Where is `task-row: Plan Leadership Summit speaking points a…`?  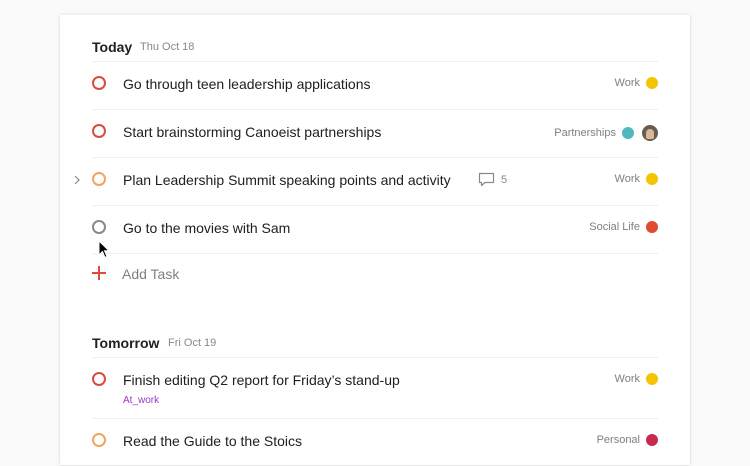 task-row: Plan Leadership Summit speaking points a… is located at coordinates (366, 182).